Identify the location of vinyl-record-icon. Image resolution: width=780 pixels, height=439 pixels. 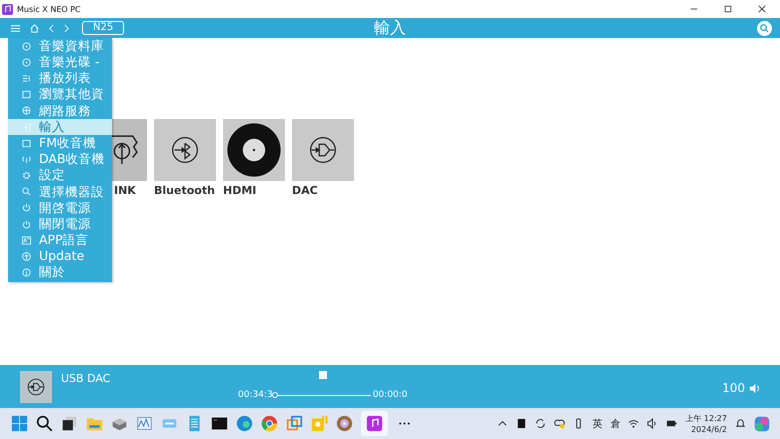
(254, 150).